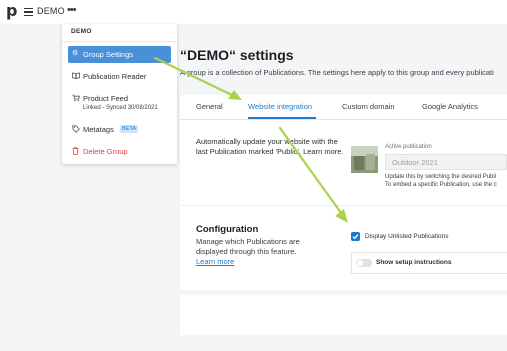  What do you see at coordinates (253, 12) in the screenshot?
I see `top-bar: p DEMO •••` at bounding box center [253, 12].